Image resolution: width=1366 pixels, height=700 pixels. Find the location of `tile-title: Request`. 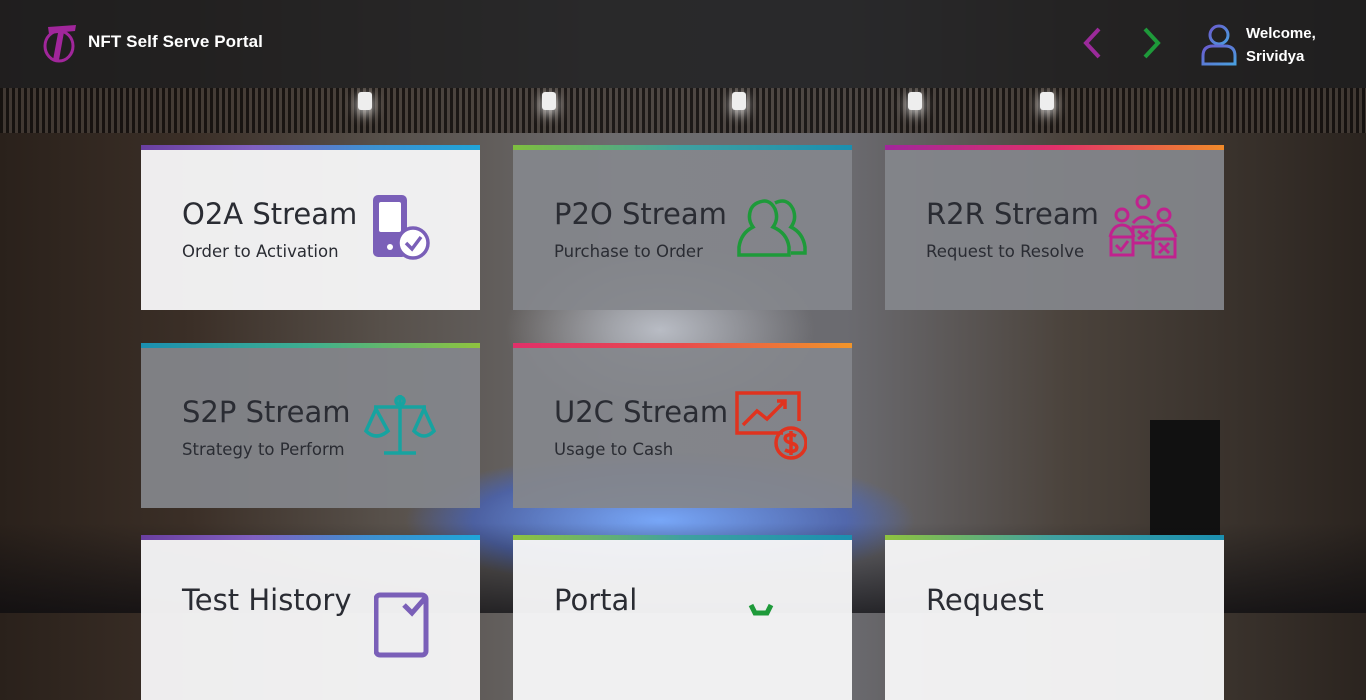

tile-title: Request is located at coordinates (985, 600).